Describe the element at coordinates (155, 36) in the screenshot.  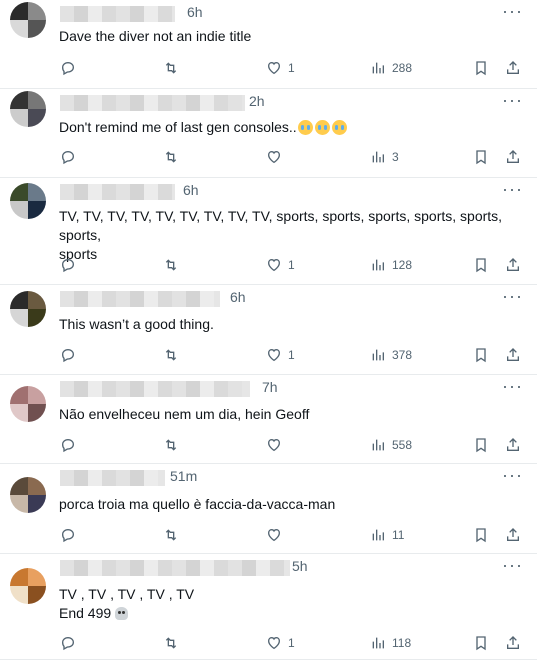
I see `tweet-text-content: Dave the diver not an indie title` at that location.